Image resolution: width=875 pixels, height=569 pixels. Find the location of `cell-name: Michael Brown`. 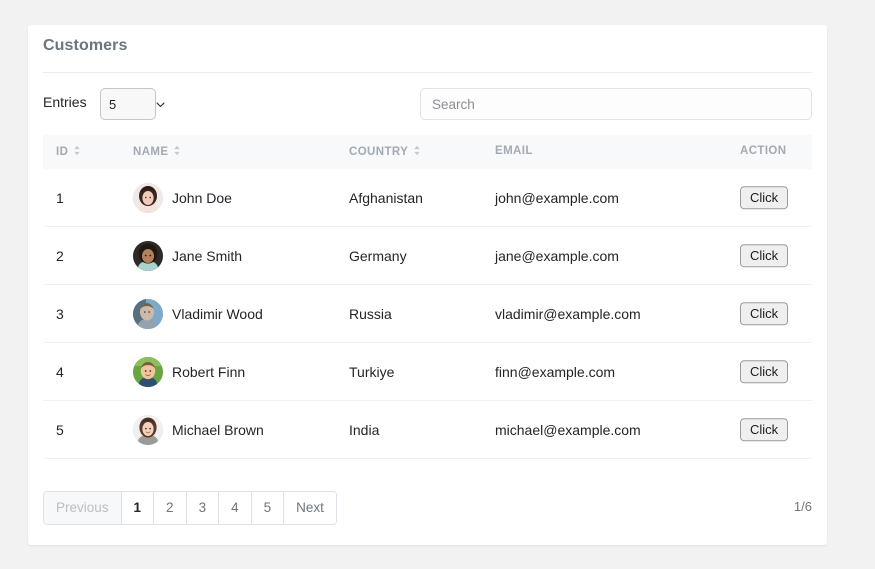

cell-name: Michael Brown is located at coordinates (198, 429).